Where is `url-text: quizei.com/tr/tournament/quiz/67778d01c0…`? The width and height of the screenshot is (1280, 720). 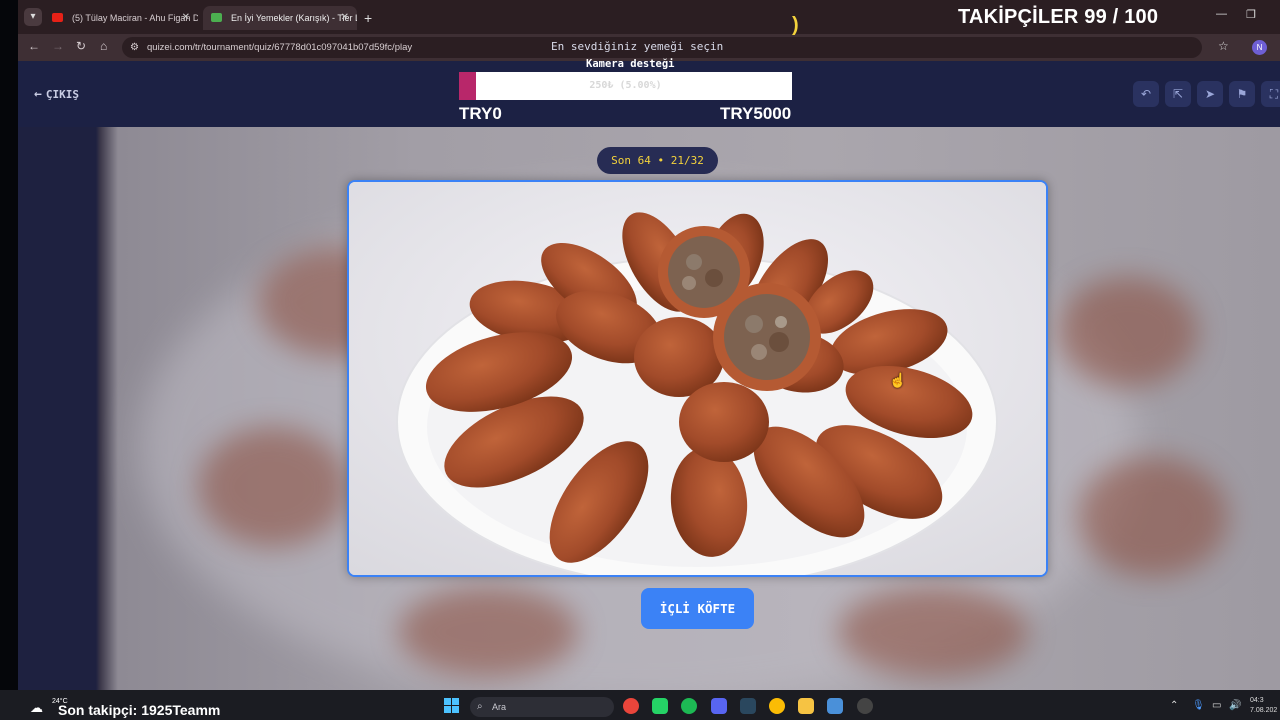 url-text: quizei.com/tr/tournament/quiz/67778d01c0… is located at coordinates (280, 47).